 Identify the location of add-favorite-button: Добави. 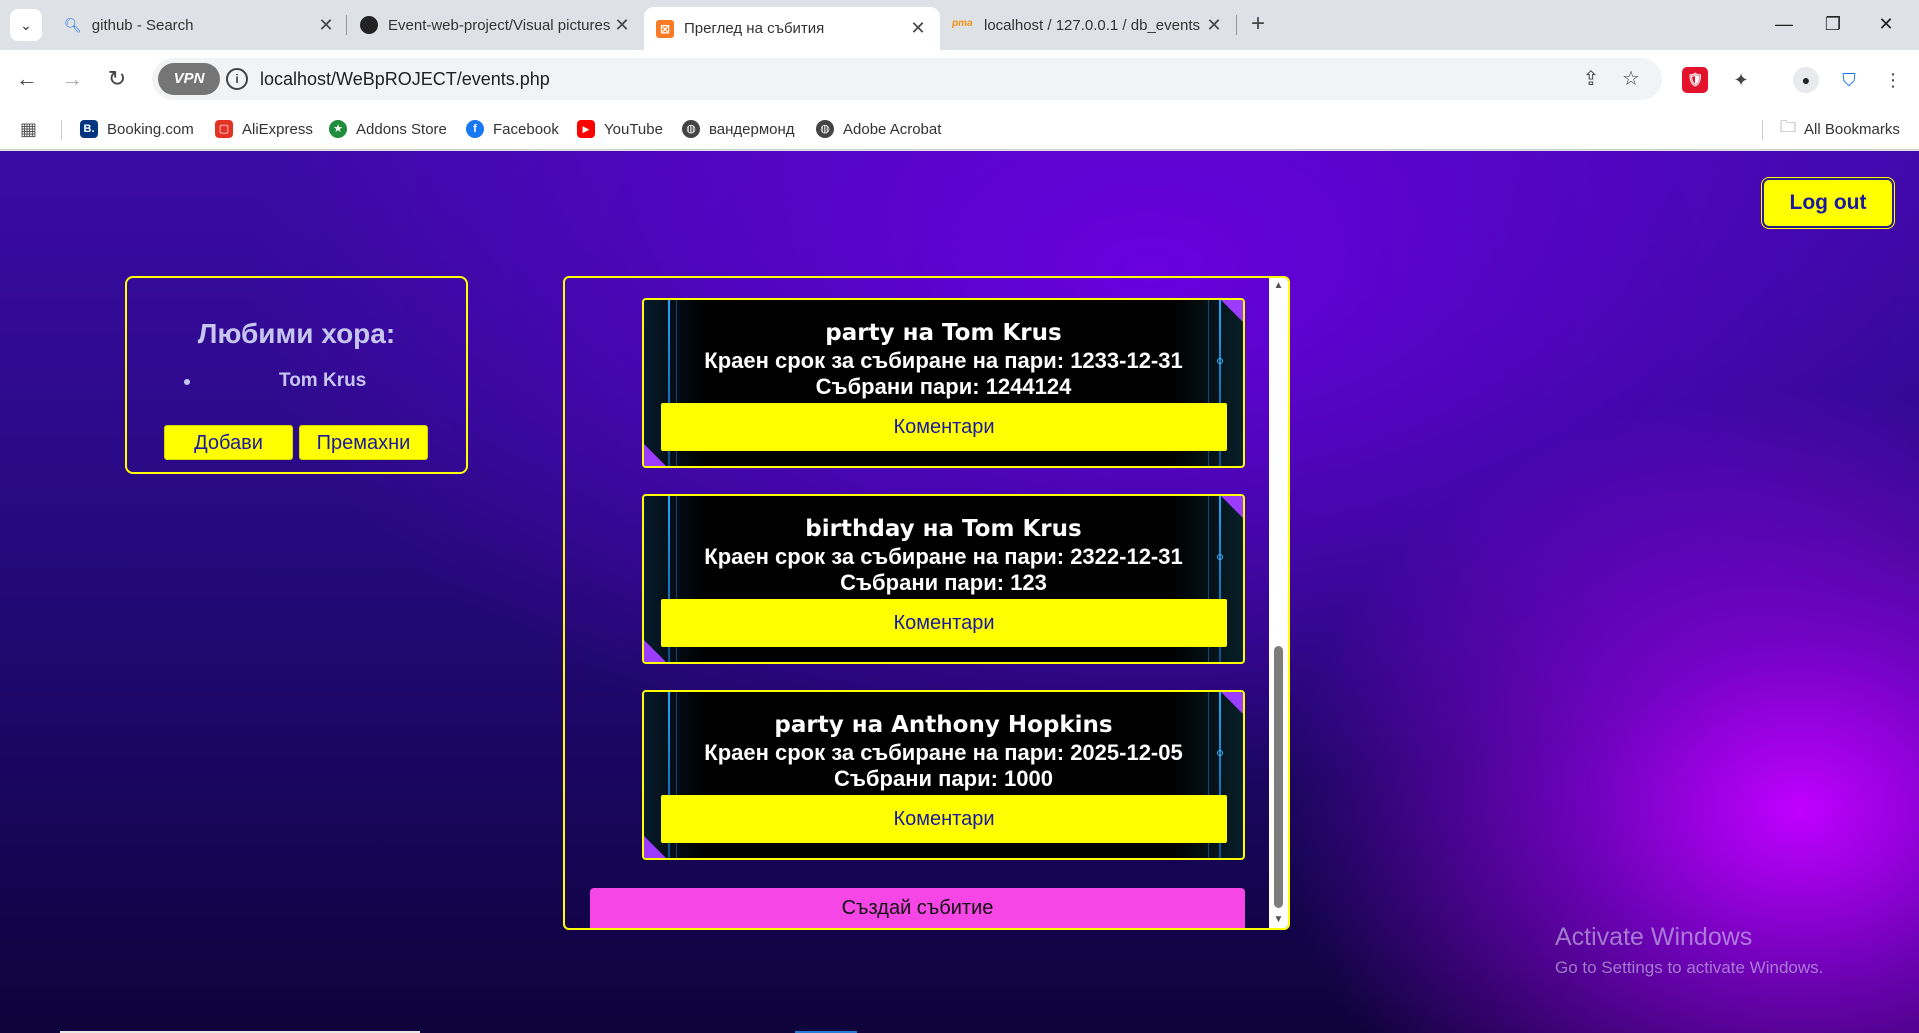
(228, 442).